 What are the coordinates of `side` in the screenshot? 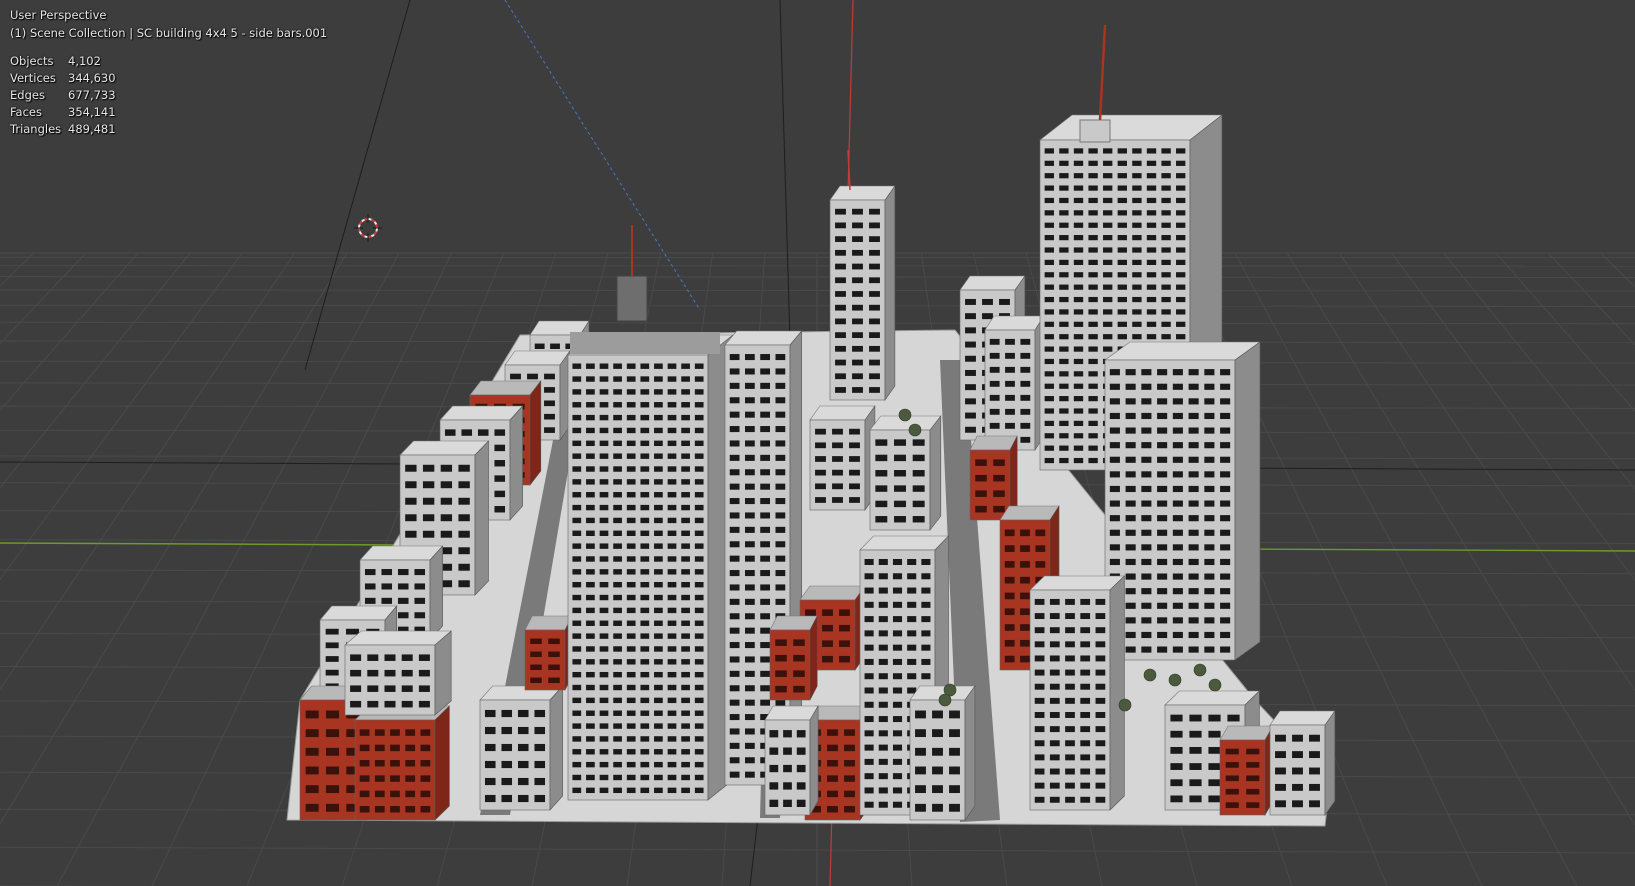 It's located at (1330, 763).